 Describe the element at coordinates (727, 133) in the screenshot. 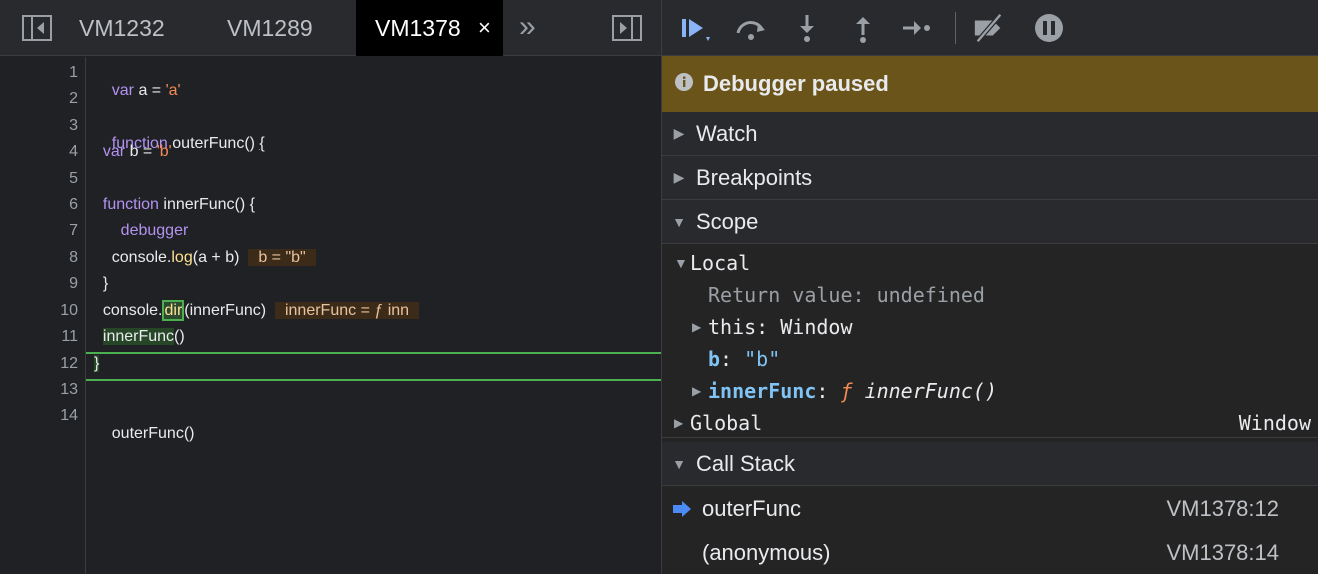

I see `section-title: Watch` at that location.